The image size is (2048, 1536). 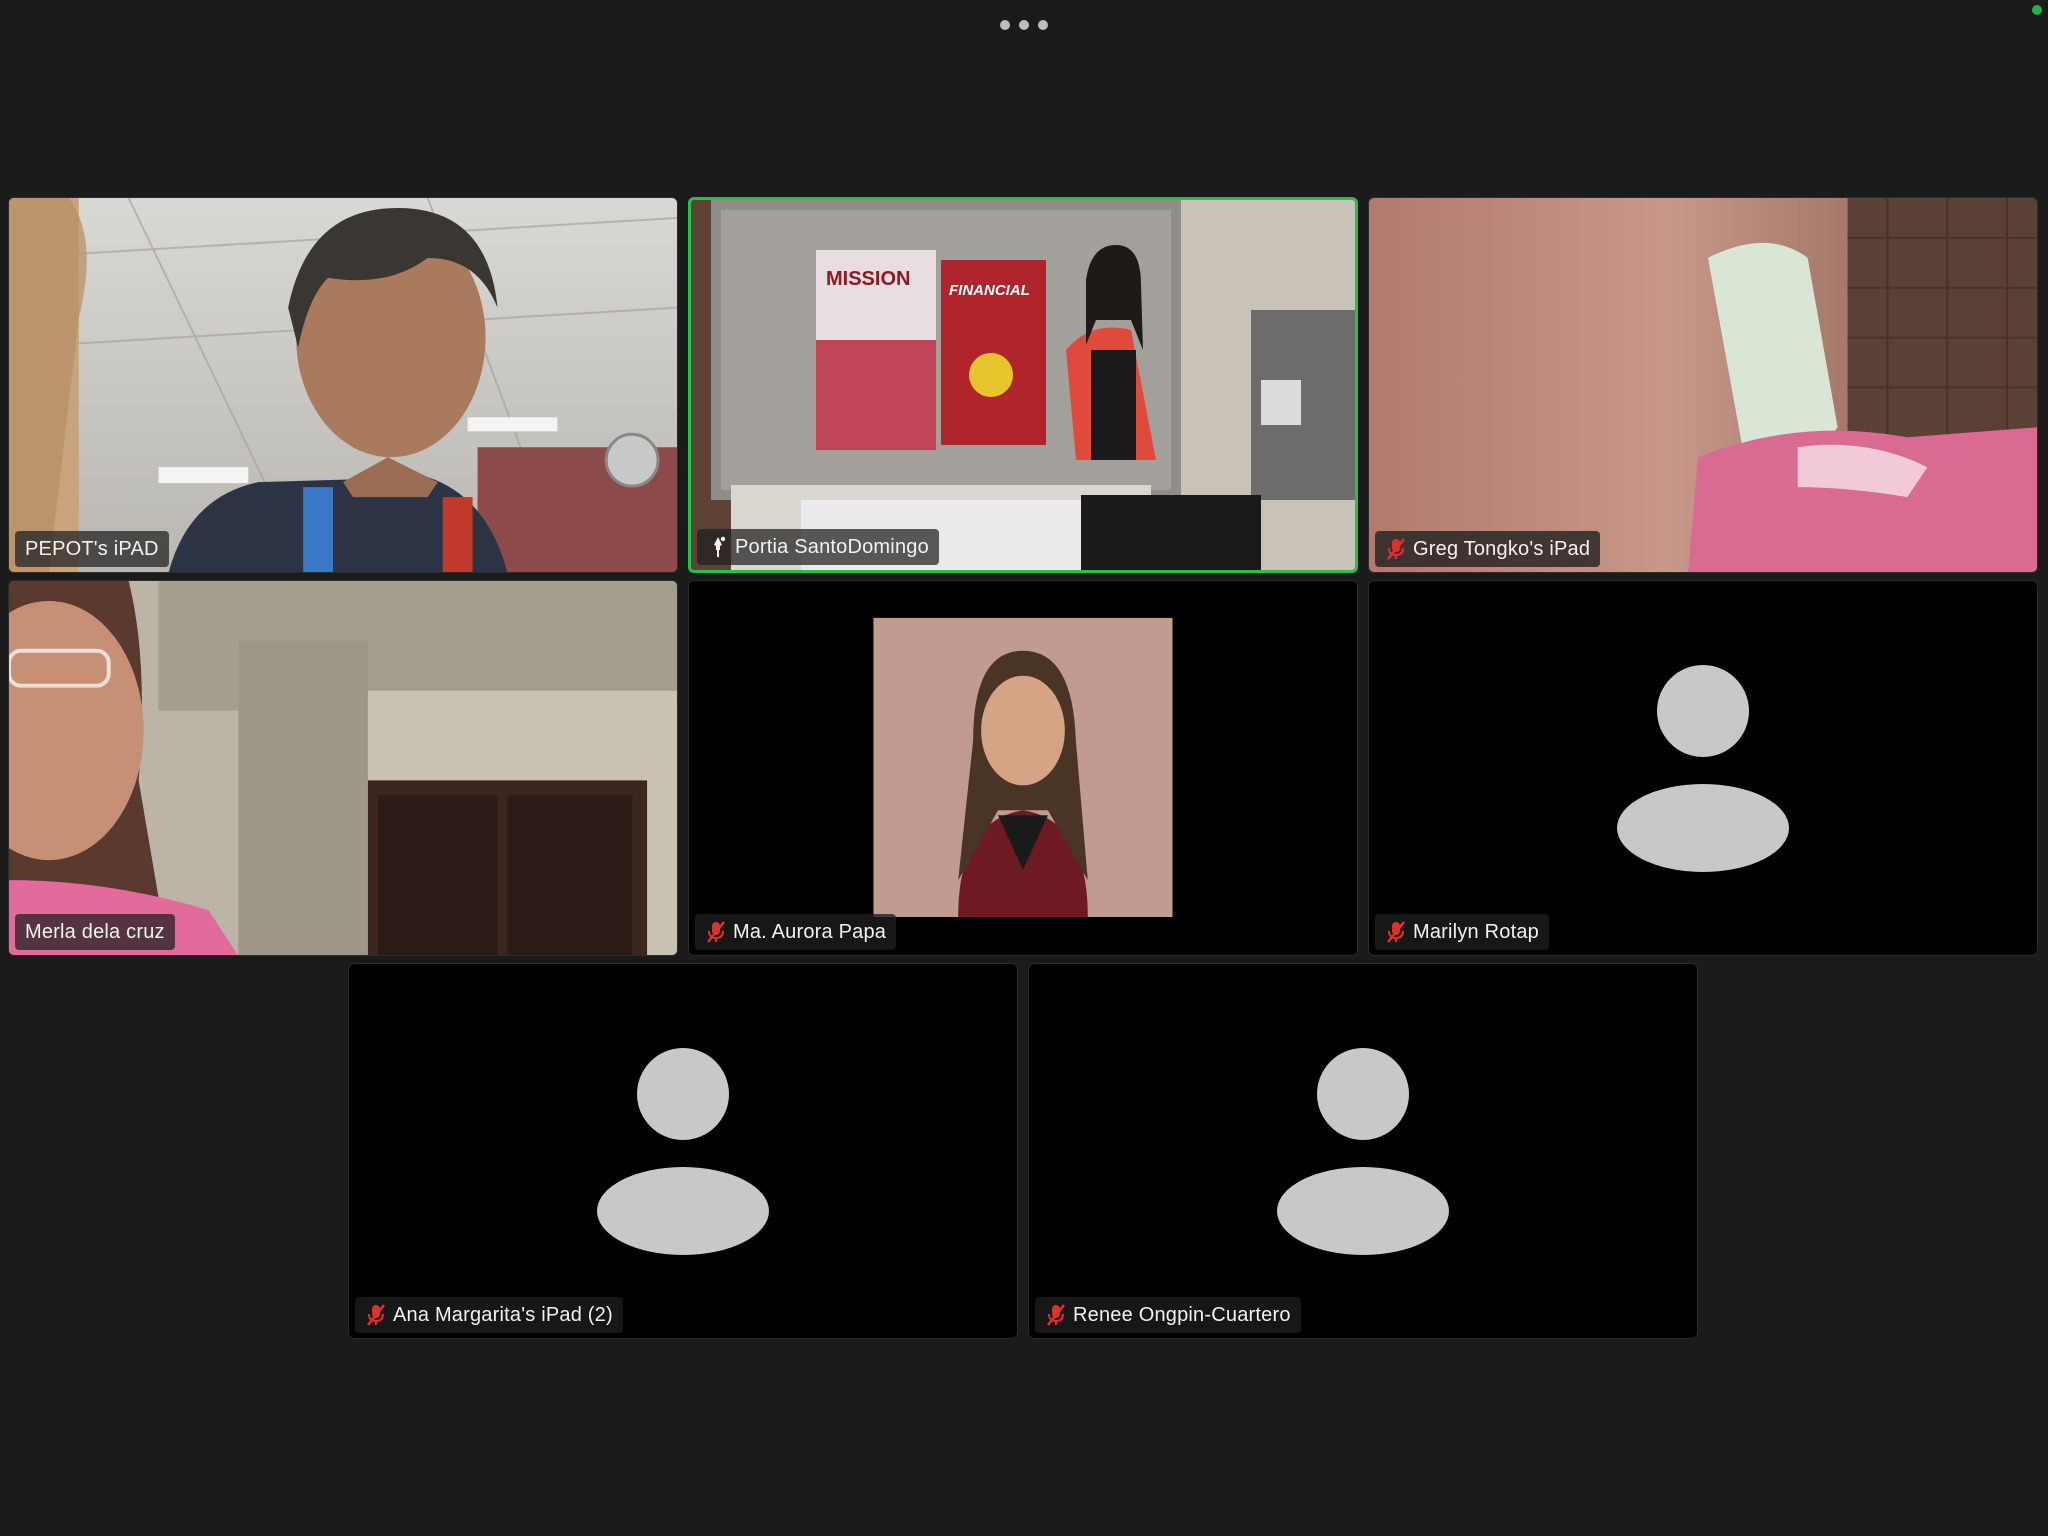 I want to click on participant-name-label: Marilyn Rotap, so click(x=1462, y=932).